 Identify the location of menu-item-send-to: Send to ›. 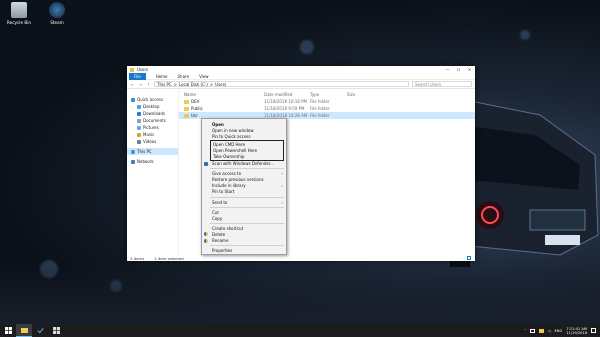
(244, 202).